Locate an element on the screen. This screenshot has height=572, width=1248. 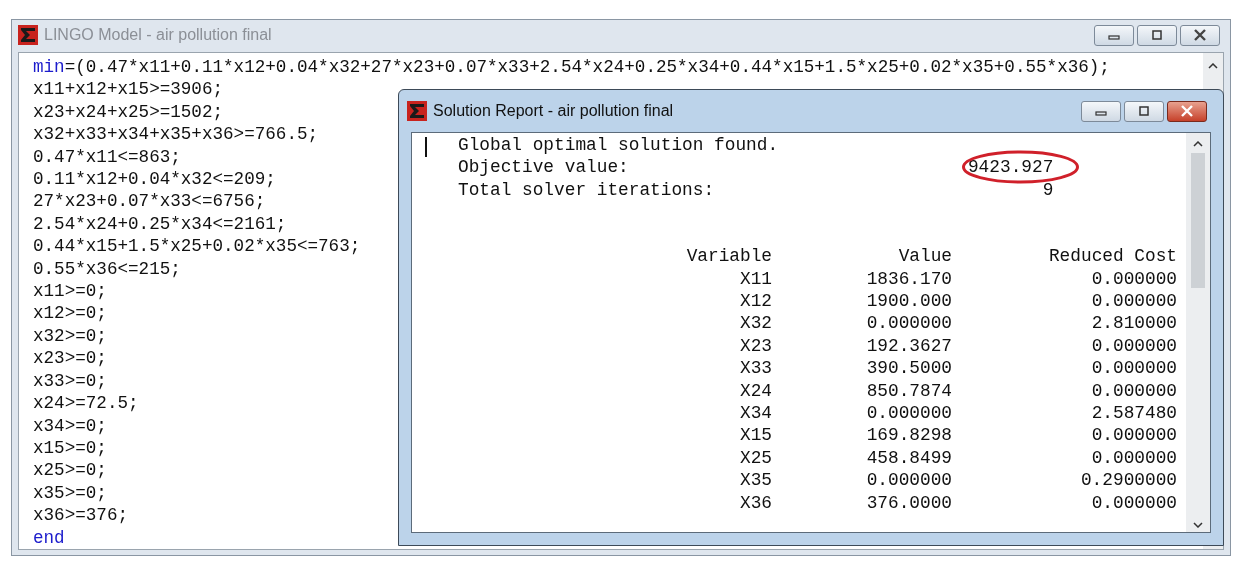
code-line: x36>=376; is located at coordinates (81, 515).